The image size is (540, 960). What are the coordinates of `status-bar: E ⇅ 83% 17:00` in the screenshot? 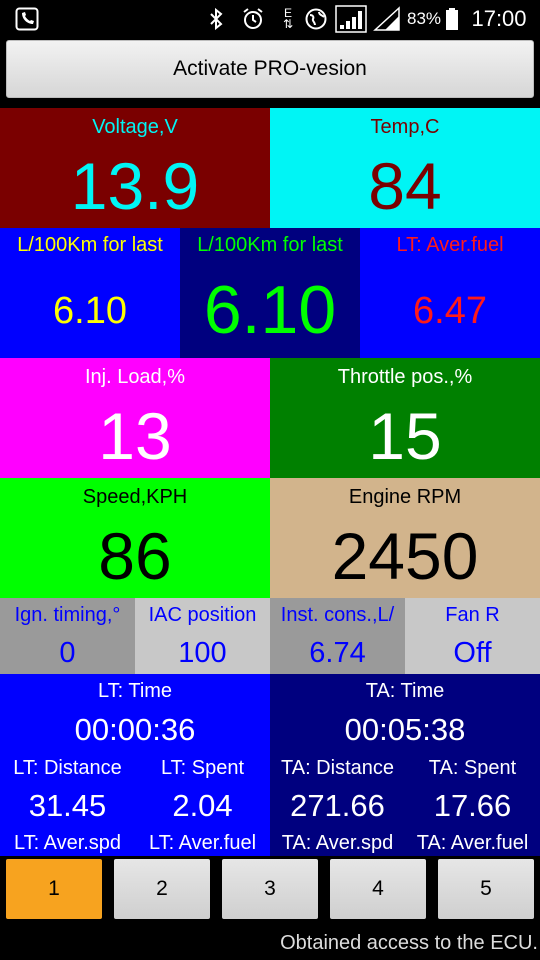 It's located at (270, 19).